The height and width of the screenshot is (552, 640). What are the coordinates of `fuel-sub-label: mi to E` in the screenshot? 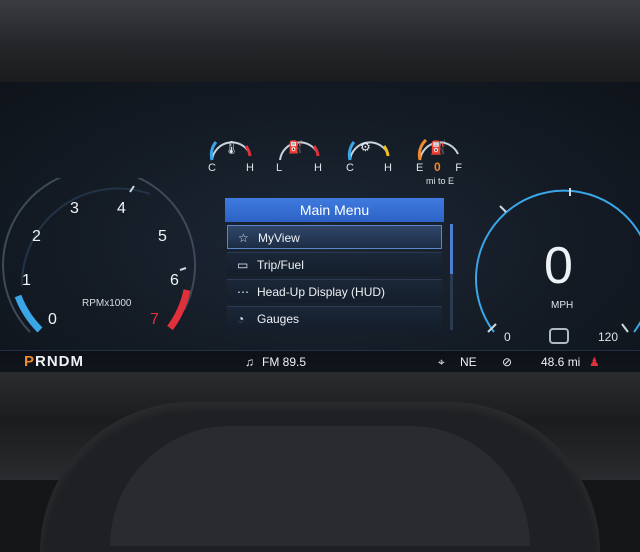 It's located at (439, 181).